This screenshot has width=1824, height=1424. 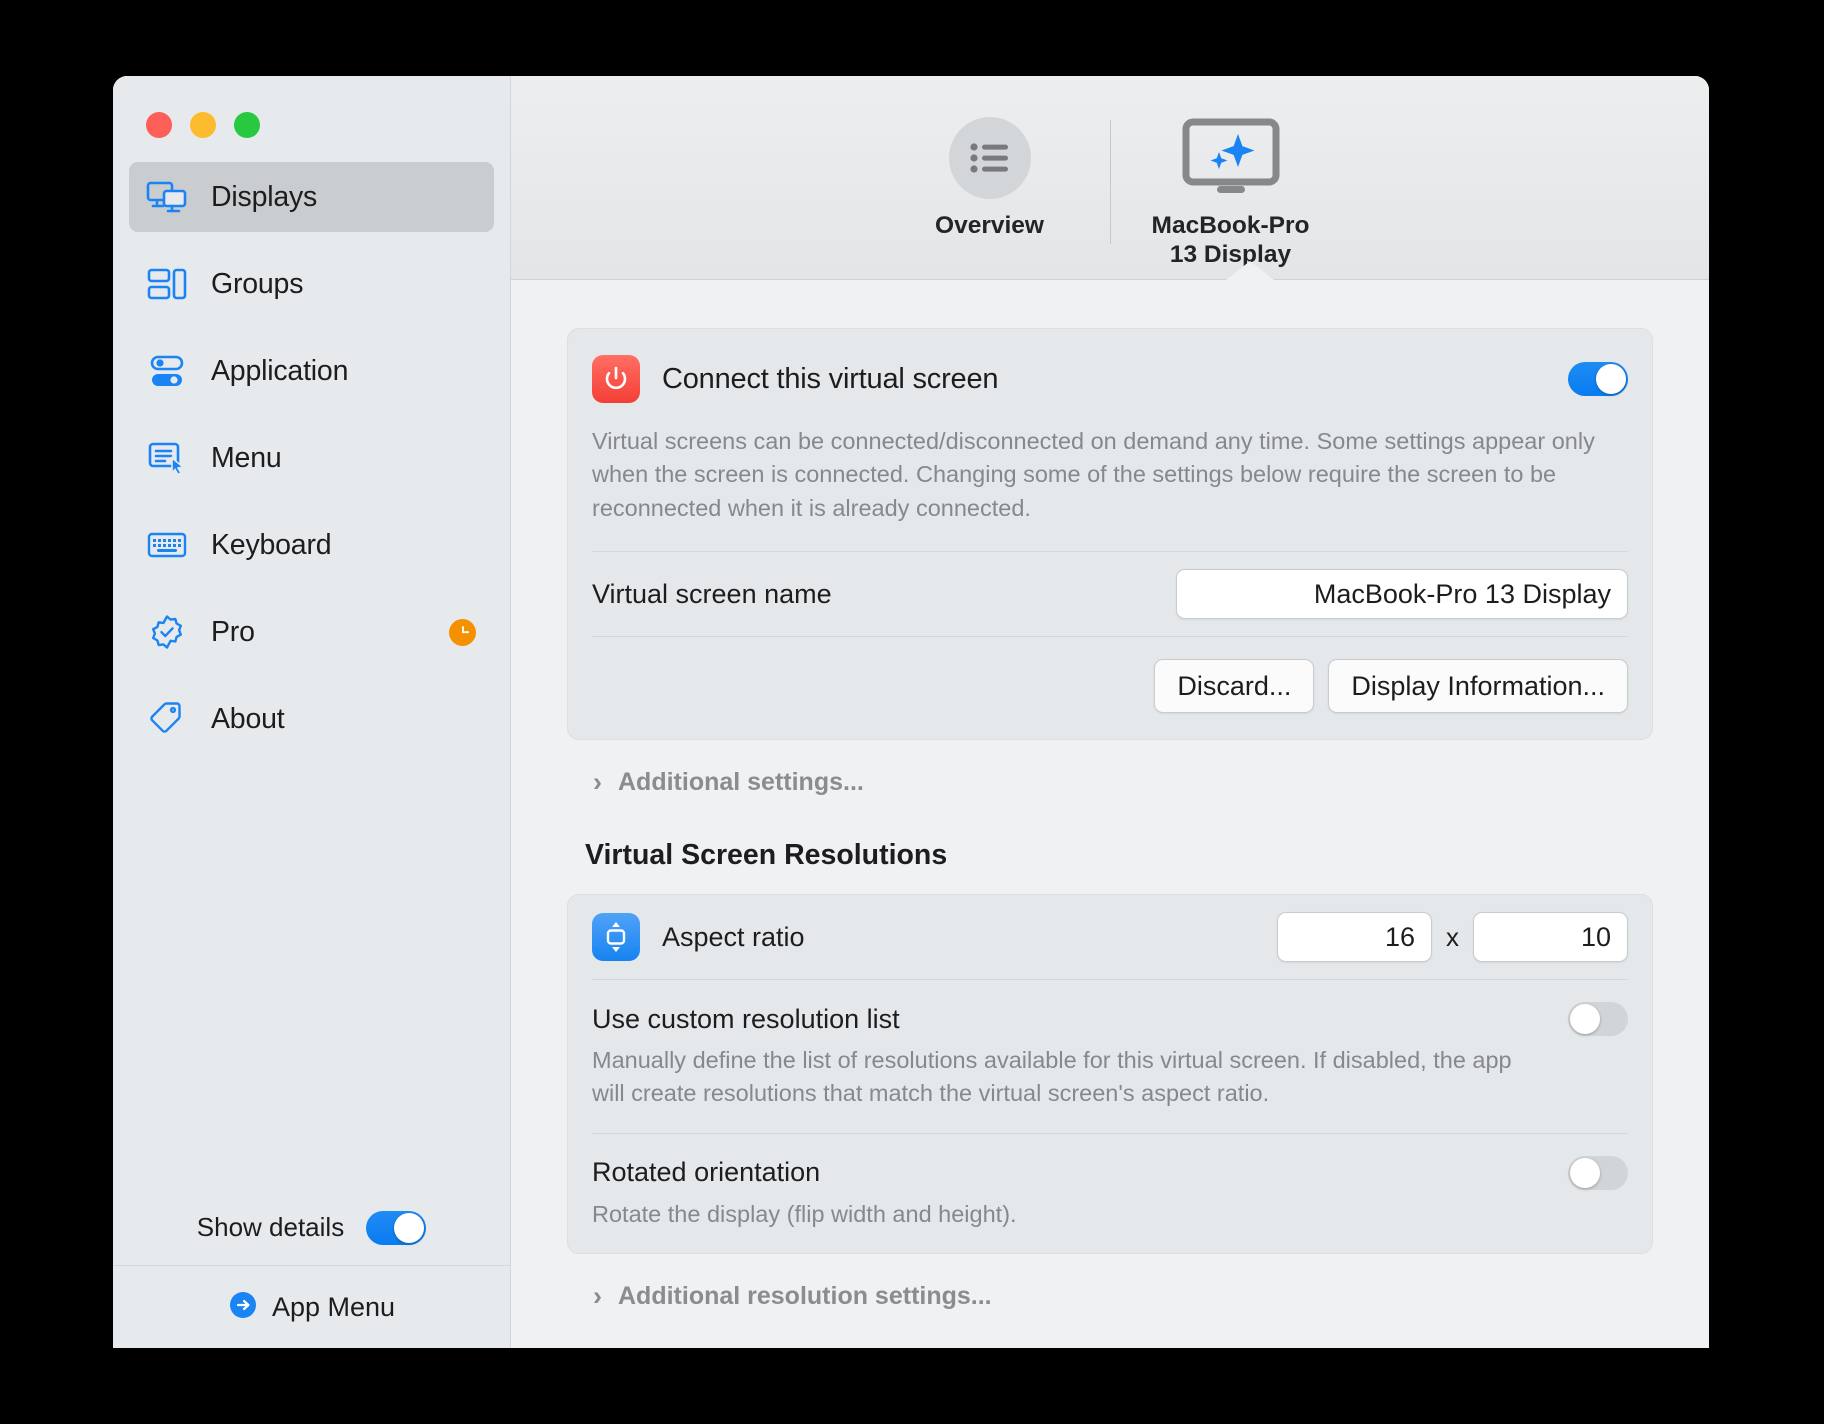 I want to click on sidebar-item-label: Menu, so click(x=246, y=457).